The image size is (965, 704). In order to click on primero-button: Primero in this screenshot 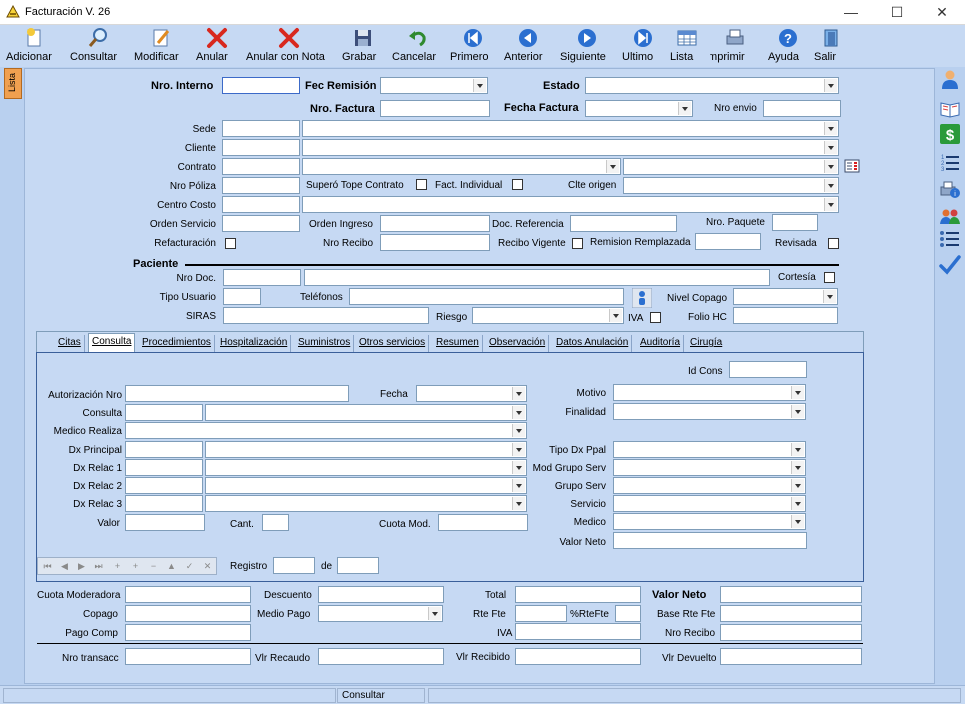, I will do `click(473, 46)`.